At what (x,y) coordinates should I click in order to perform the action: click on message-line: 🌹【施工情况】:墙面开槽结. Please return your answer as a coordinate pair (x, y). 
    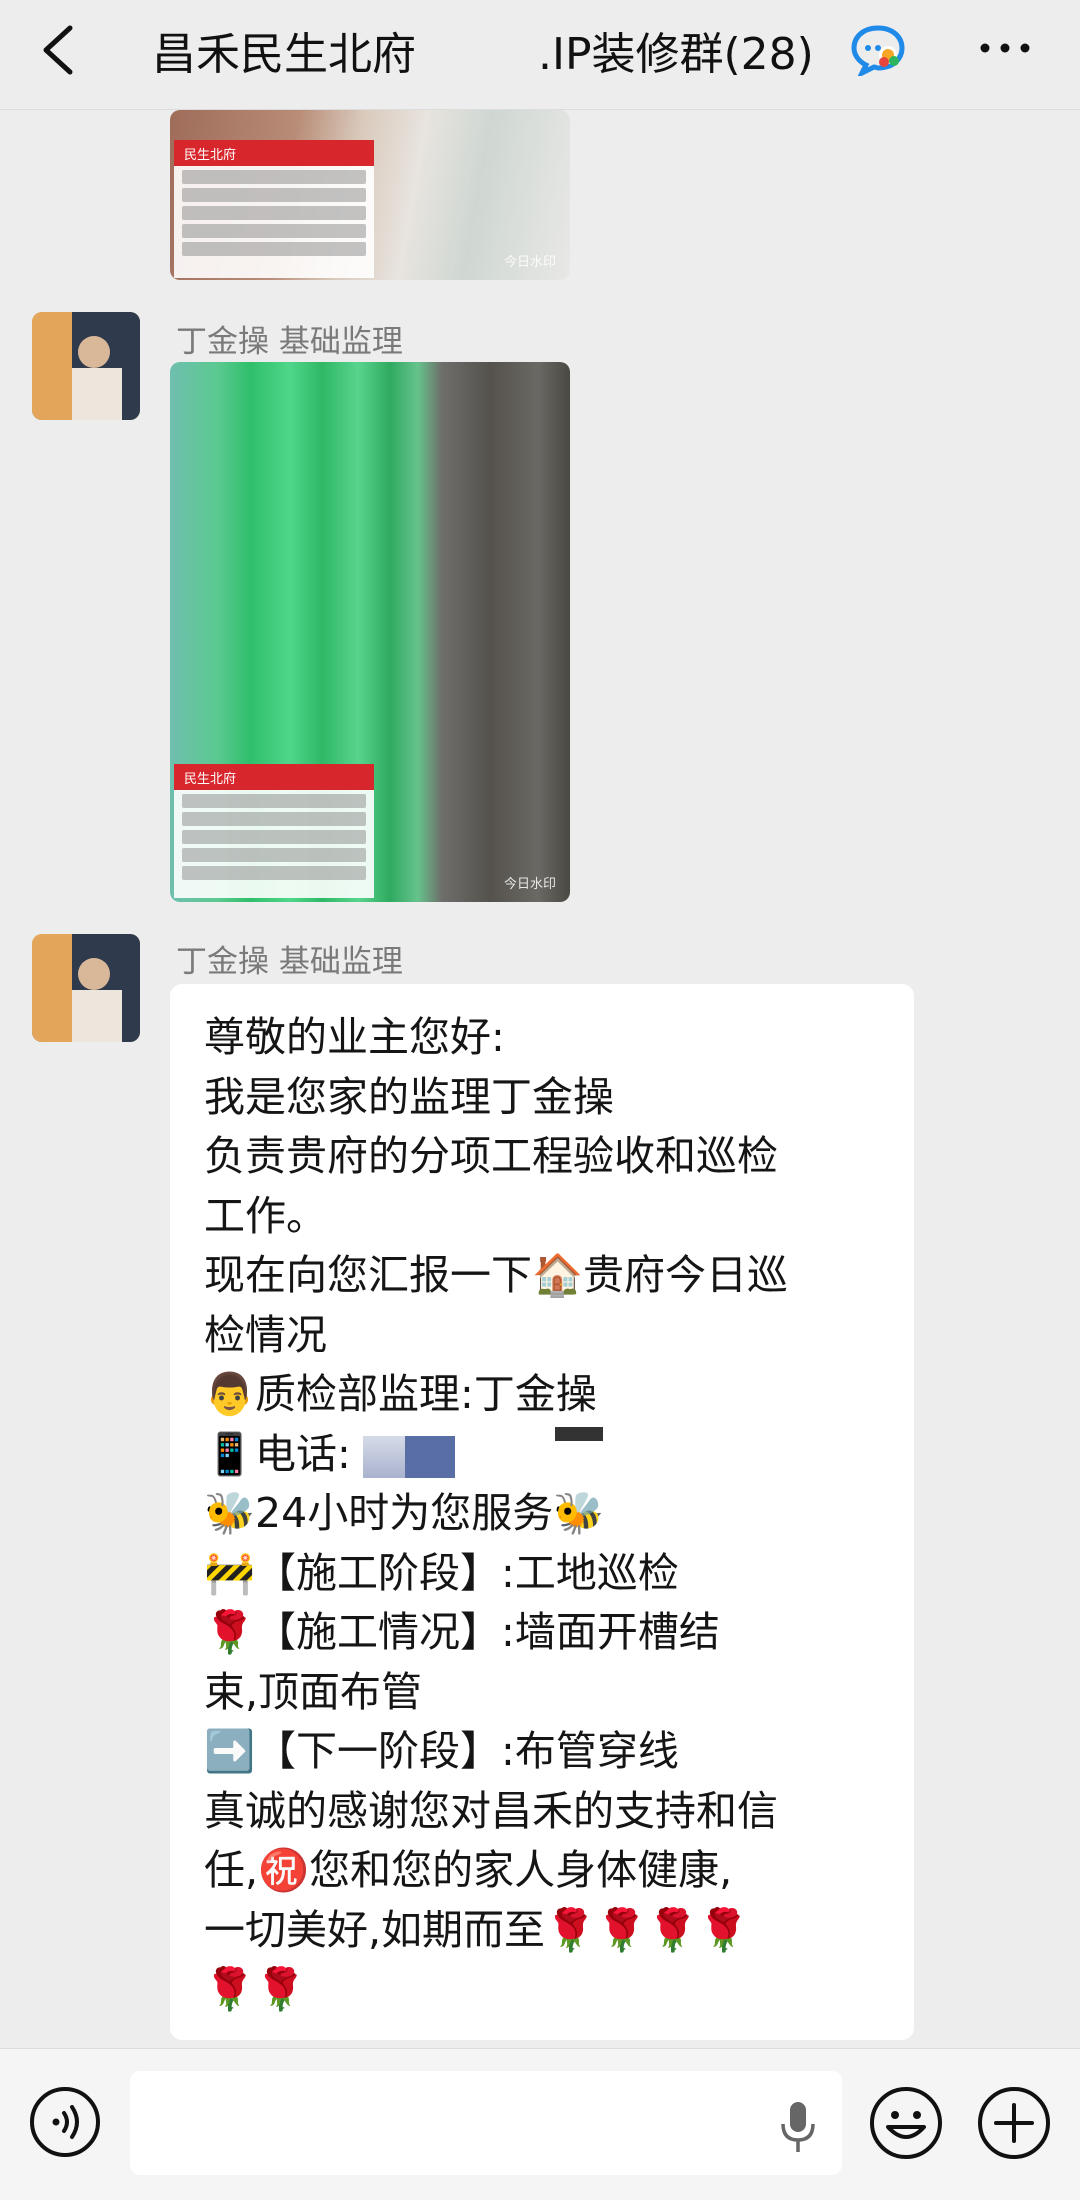
    Looking at the image, I should click on (462, 1632).